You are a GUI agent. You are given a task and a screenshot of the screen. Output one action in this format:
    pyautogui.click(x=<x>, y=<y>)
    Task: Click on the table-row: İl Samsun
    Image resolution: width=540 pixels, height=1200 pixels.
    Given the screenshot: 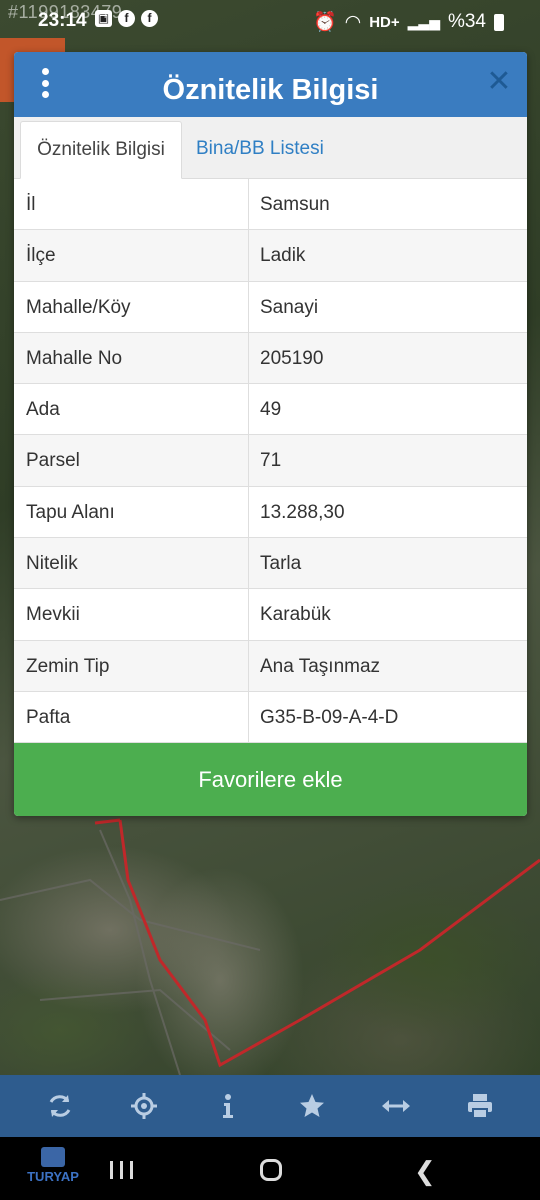 What is the action you would take?
    pyautogui.click(x=270, y=205)
    